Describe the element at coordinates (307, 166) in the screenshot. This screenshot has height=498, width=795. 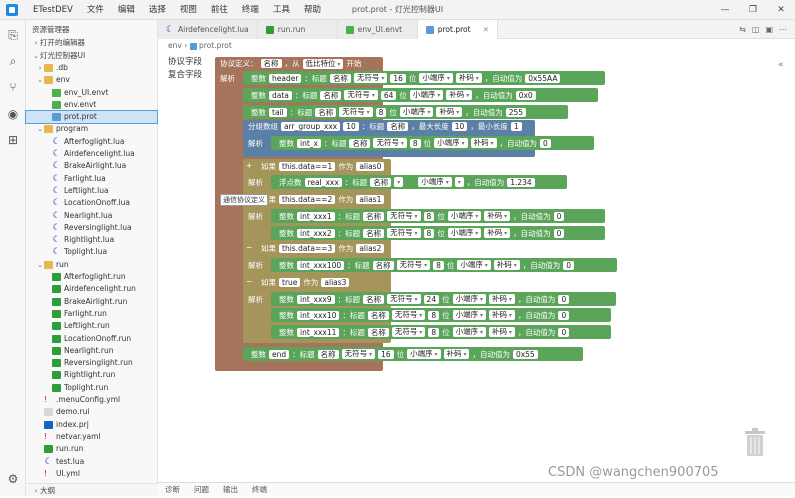
I see `condition-input: this.data==1` at that location.